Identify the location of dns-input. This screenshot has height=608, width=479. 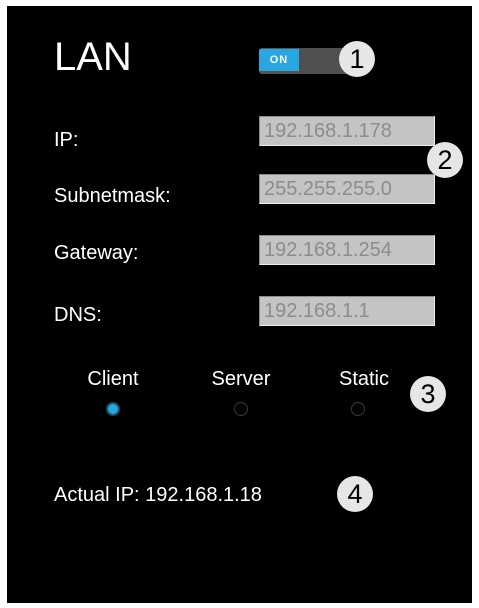
(347, 311).